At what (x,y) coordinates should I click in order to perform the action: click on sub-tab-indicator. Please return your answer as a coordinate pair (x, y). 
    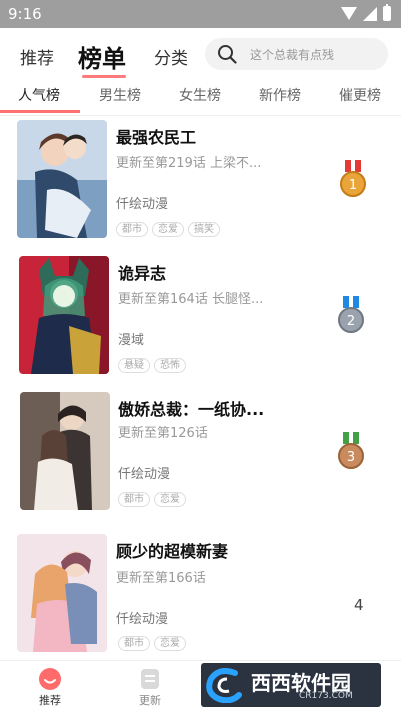
    Looking at the image, I should click on (40, 111).